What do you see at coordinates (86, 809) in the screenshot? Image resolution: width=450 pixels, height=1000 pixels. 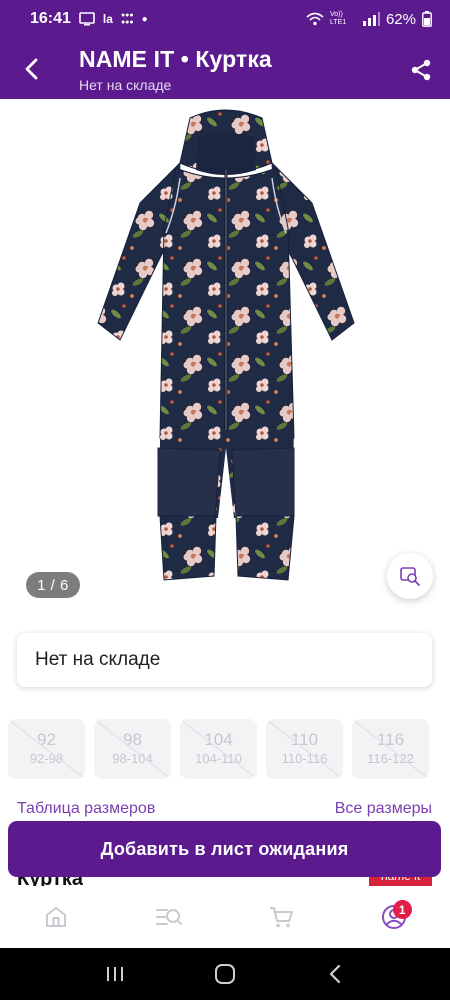 I see `size-table-link: Таблица размеров` at bounding box center [86, 809].